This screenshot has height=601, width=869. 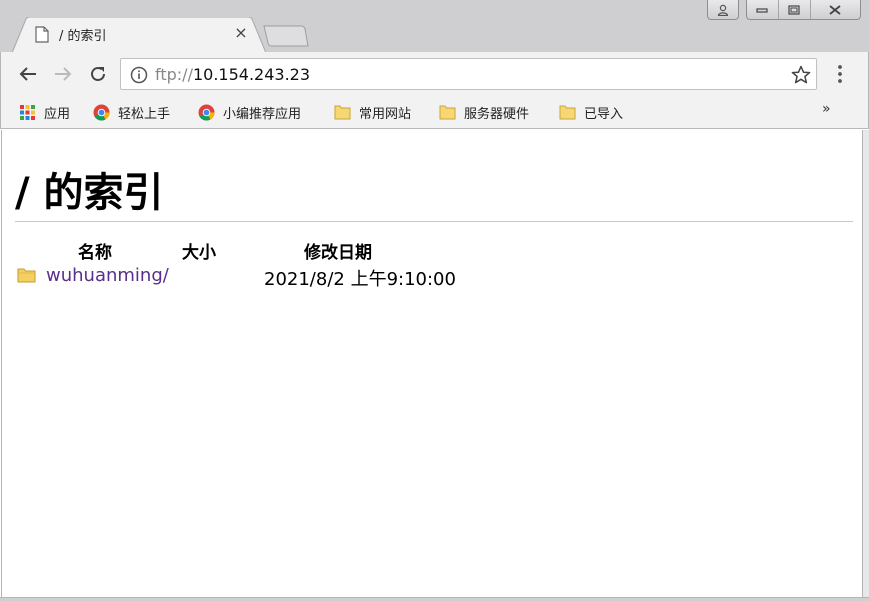 I want to click on bookmark-getting-started: 轻松上手, so click(x=131, y=112).